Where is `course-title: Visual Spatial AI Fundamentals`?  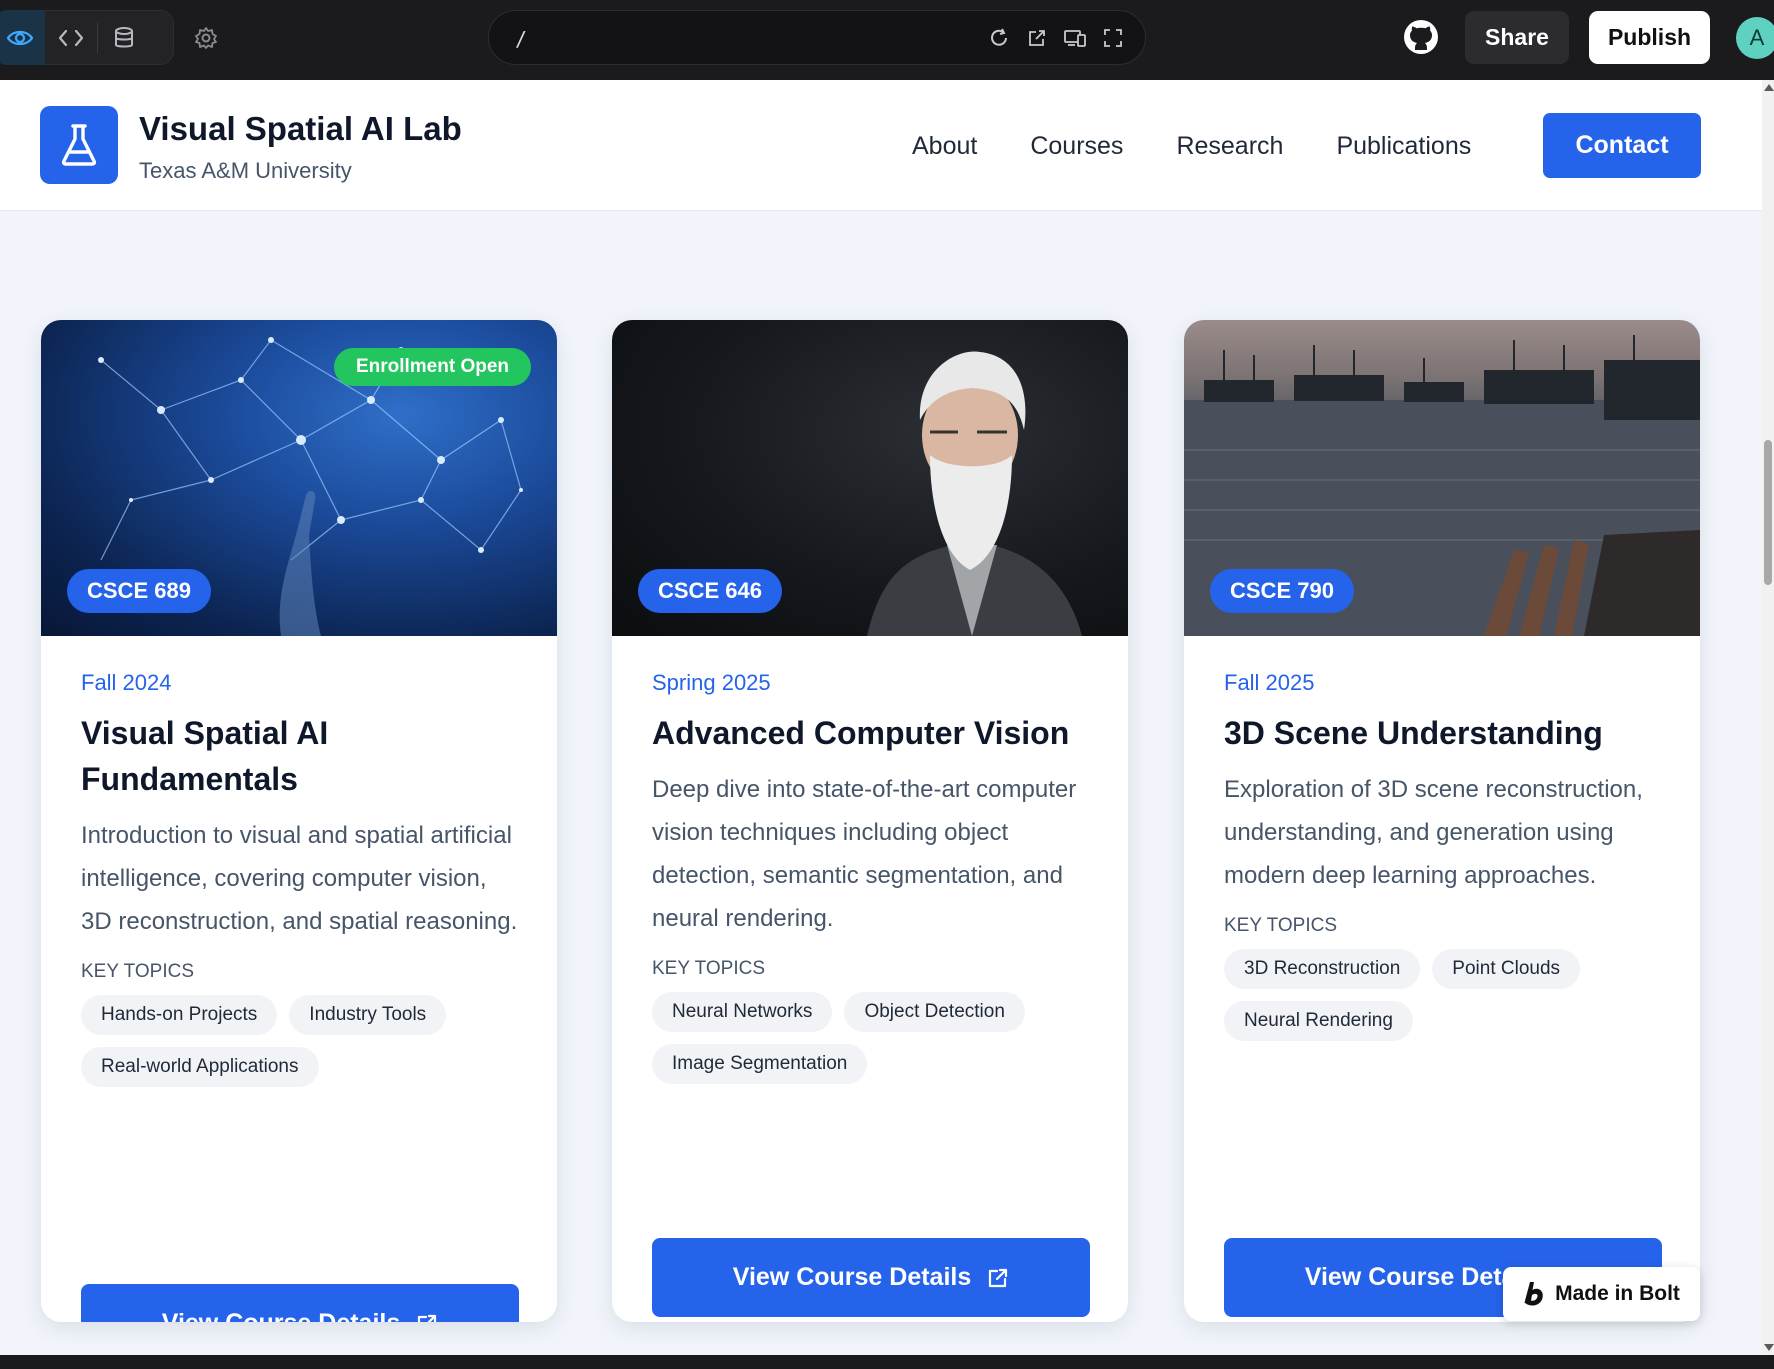
course-title: Visual Spatial AI Fundamentals is located at coordinates (205, 756).